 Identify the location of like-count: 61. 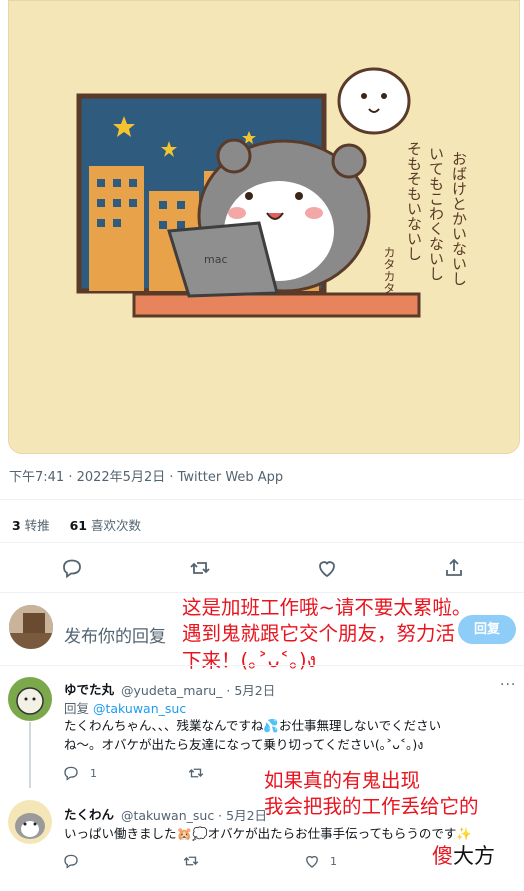
(78, 525).